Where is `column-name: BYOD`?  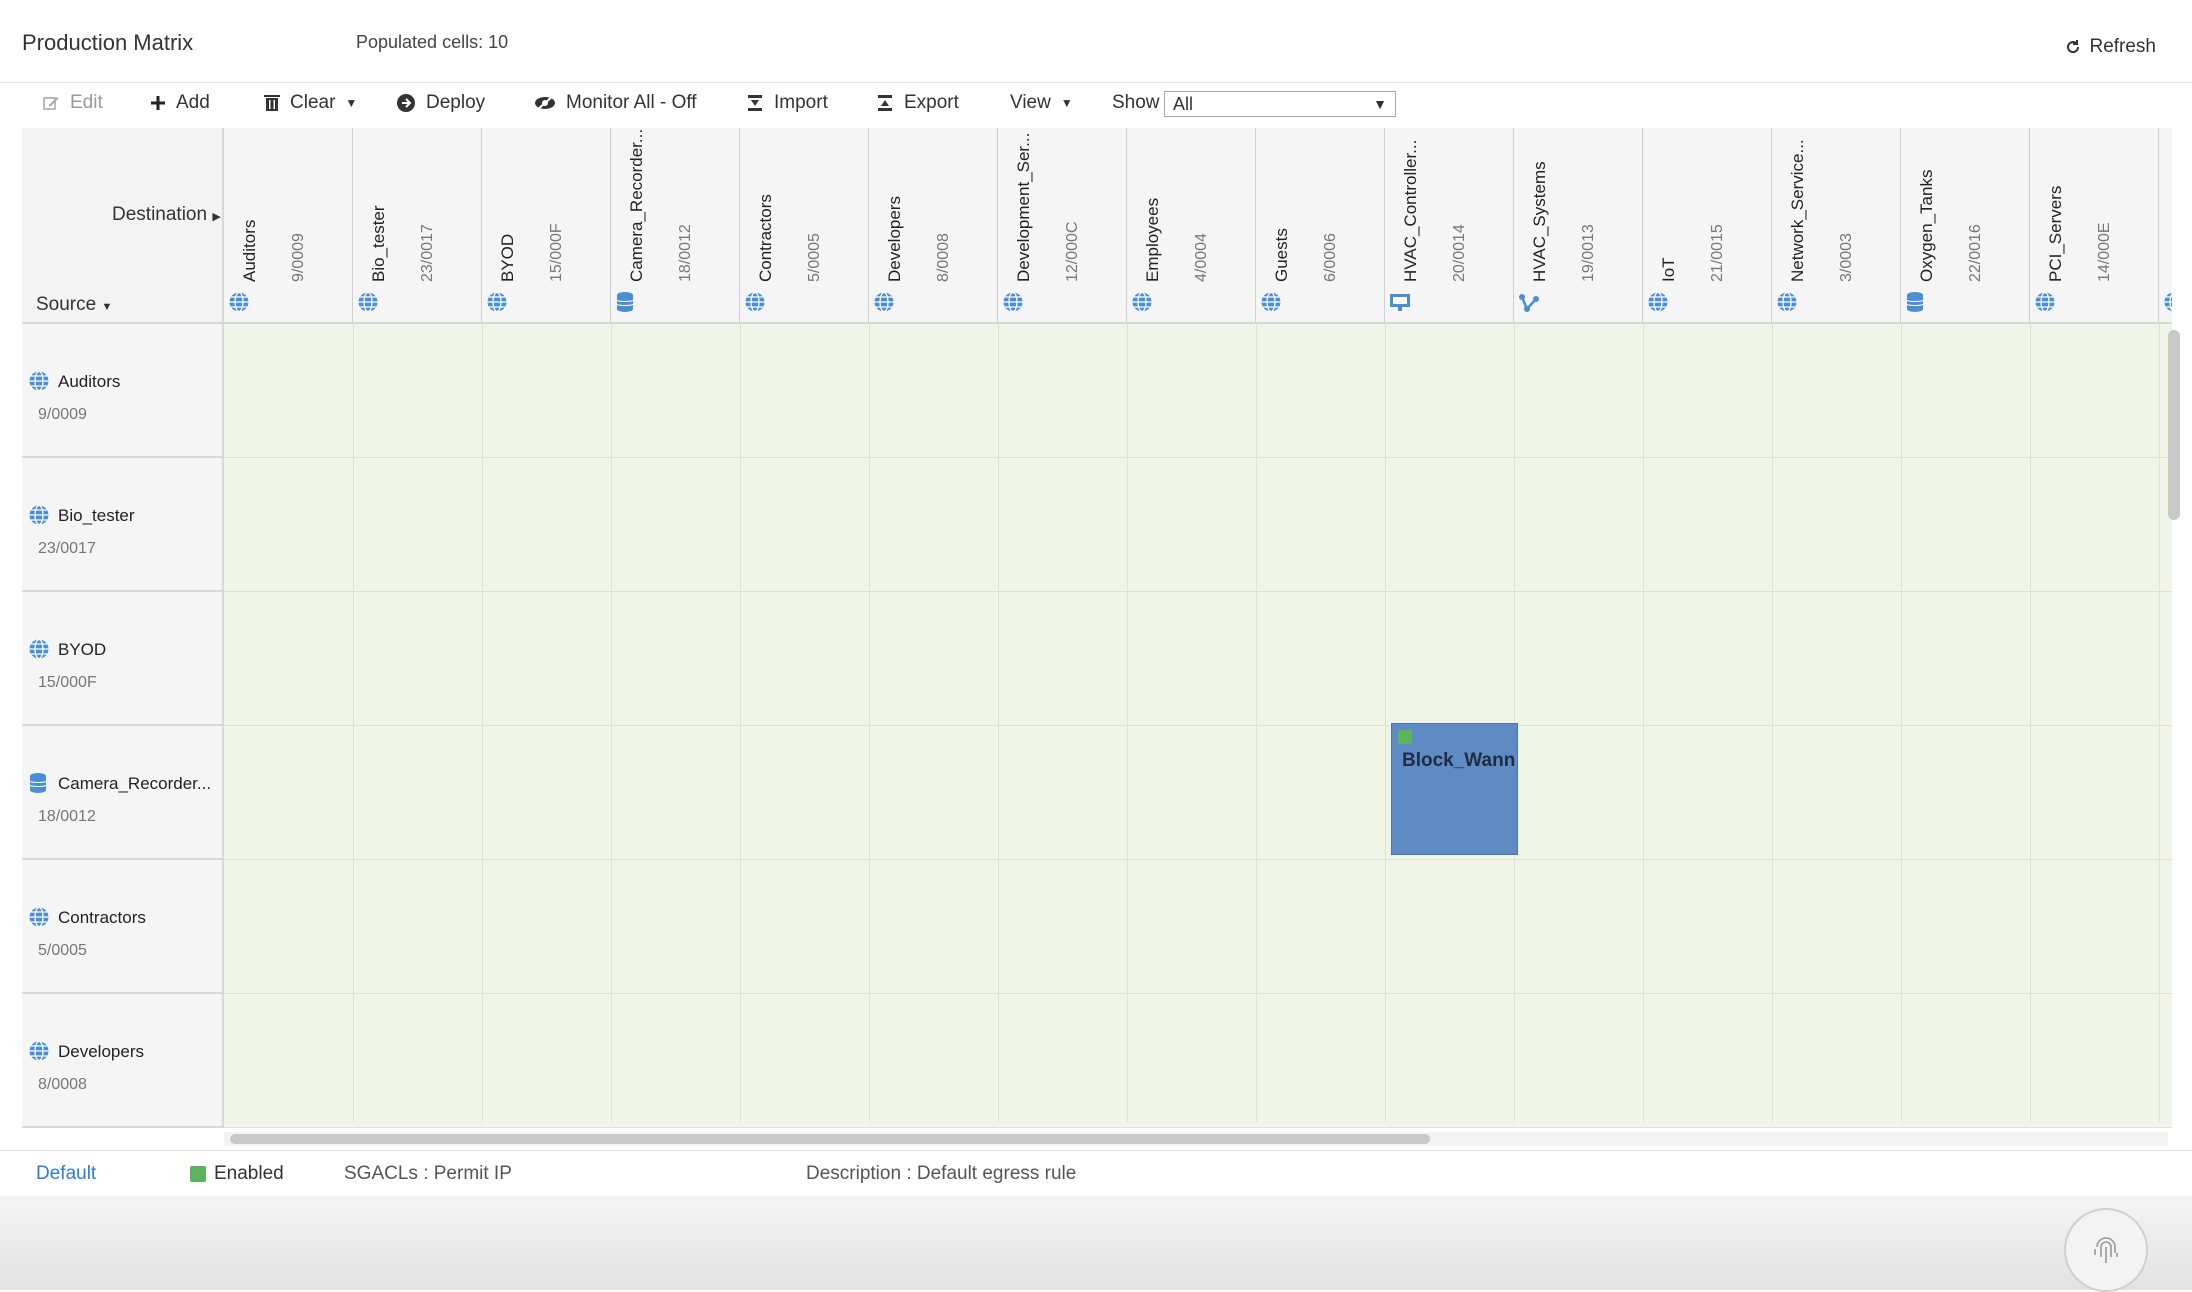 column-name: BYOD is located at coordinates (507, 257).